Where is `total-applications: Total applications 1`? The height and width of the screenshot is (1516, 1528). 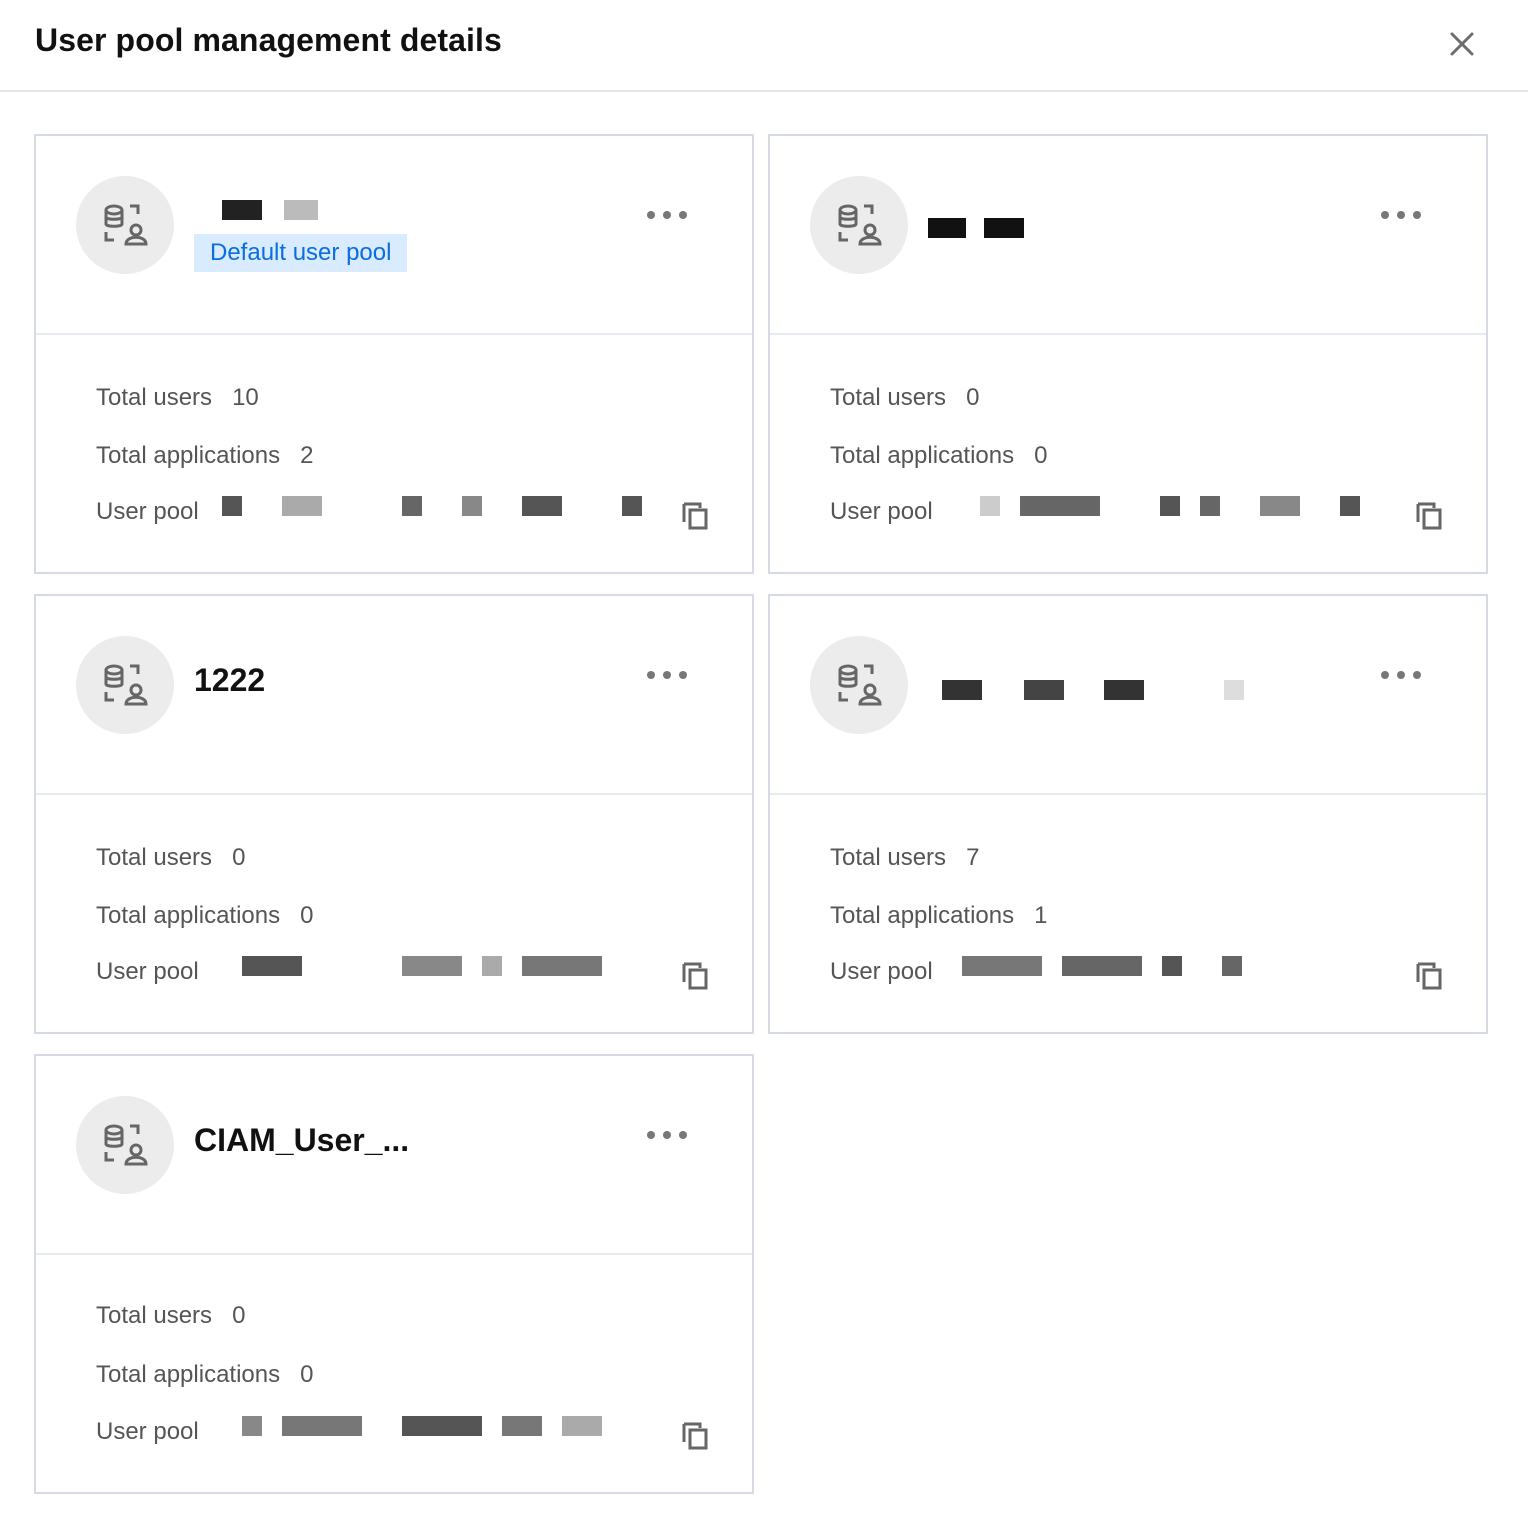
total-applications: Total applications 1 is located at coordinates (939, 915).